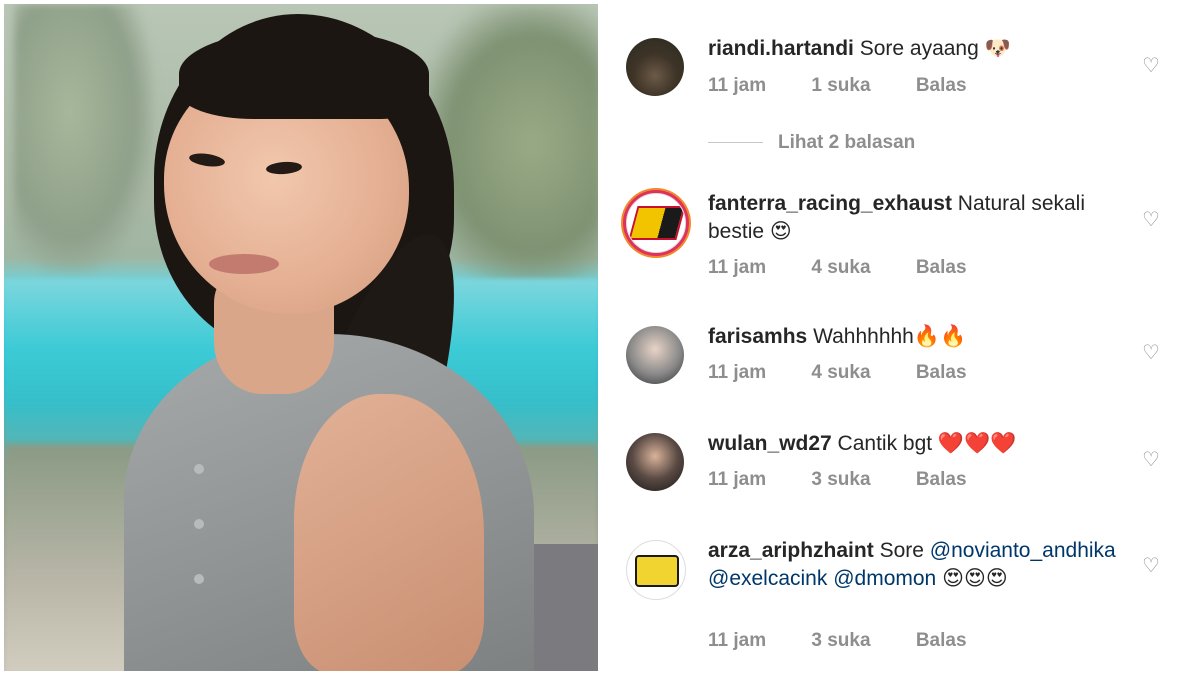 This screenshot has height=675, width=1200. Describe the element at coordinates (767, 578) in the screenshot. I see `mention-link: @exelcacink` at that location.